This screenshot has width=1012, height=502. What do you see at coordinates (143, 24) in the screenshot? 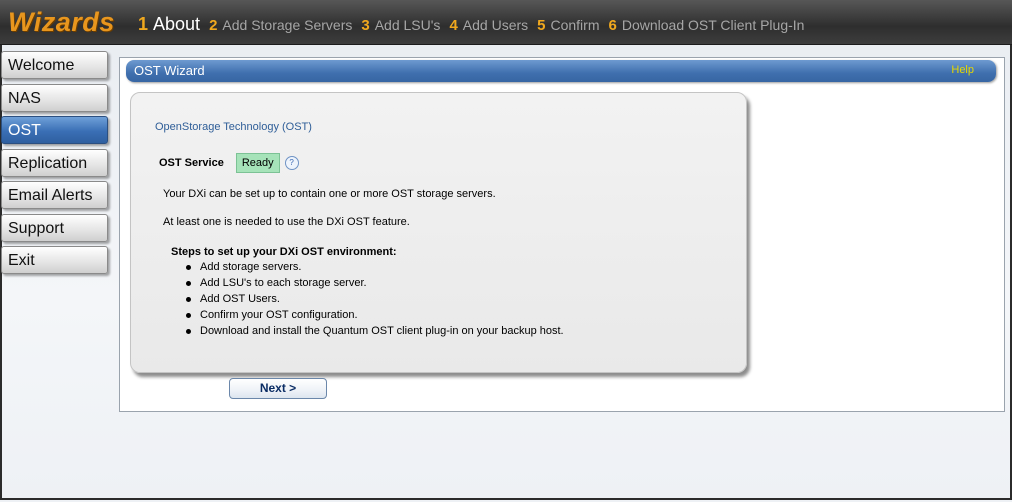
I see `step-number: 1` at bounding box center [143, 24].